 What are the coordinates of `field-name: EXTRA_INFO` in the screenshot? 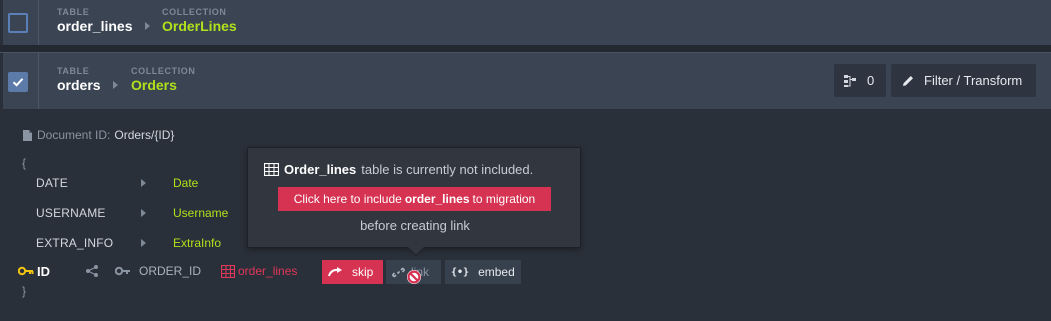 It's located at (75, 243).